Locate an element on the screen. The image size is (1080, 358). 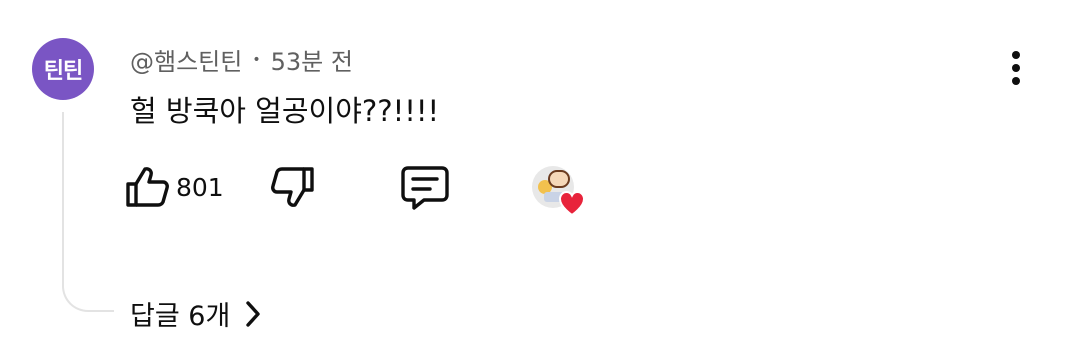
avatar-initials: 틴틴 is located at coordinates (63, 71).